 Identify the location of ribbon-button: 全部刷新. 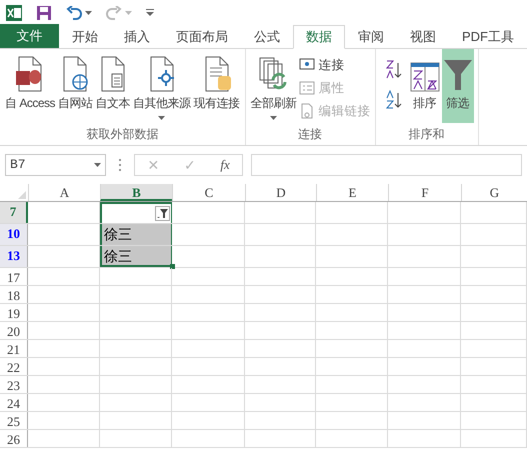
(274, 86).